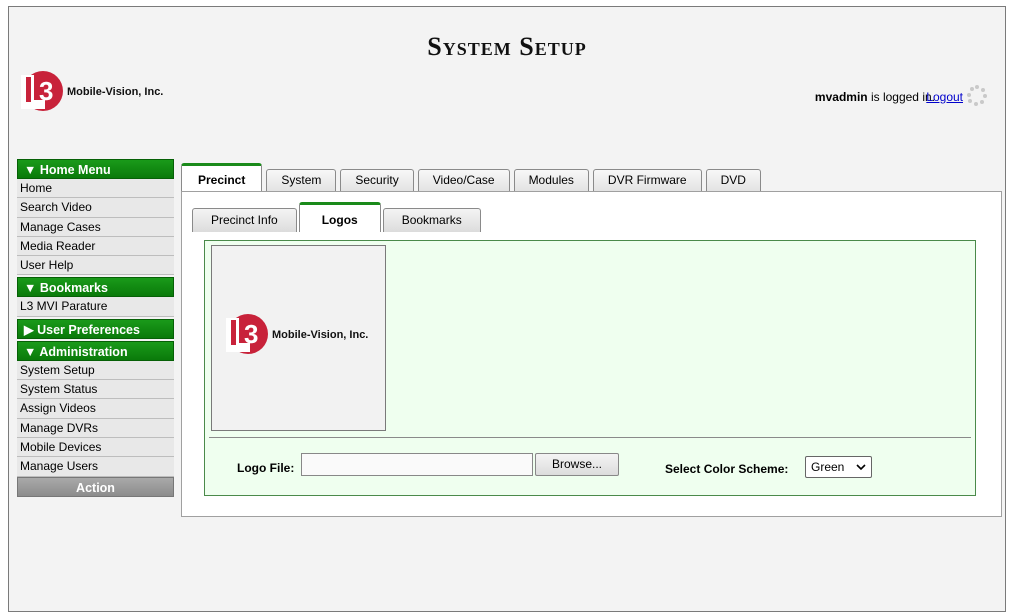 Image resolution: width=1014 pixels, height=614 pixels. I want to click on preview-logo: 3 Mobile-Vision, Inc., so click(295, 335).